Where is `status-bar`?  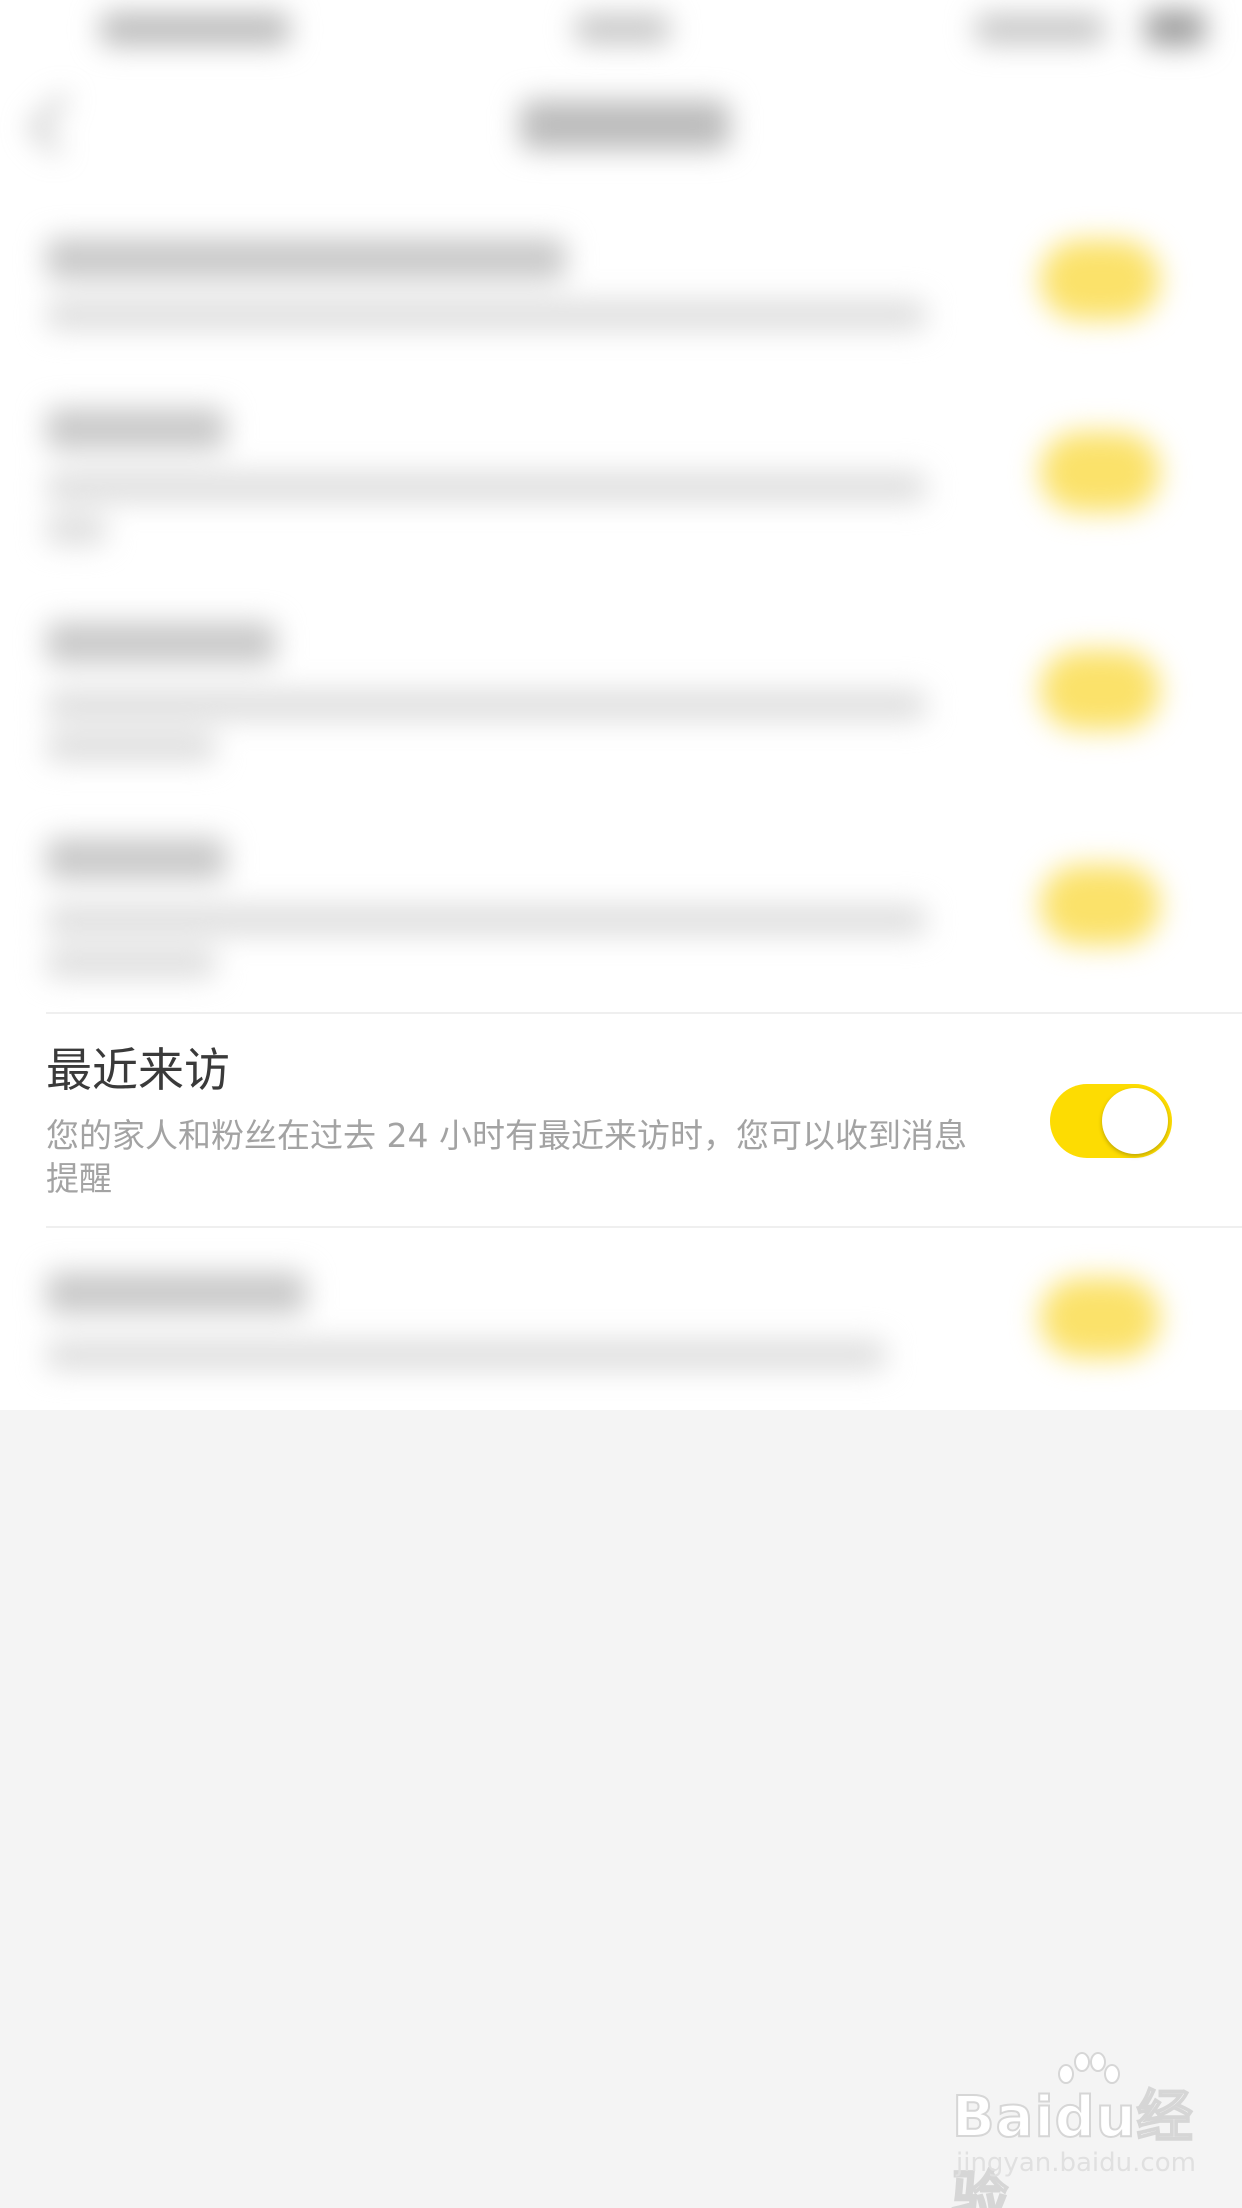
status-bar is located at coordinates (621, 30).